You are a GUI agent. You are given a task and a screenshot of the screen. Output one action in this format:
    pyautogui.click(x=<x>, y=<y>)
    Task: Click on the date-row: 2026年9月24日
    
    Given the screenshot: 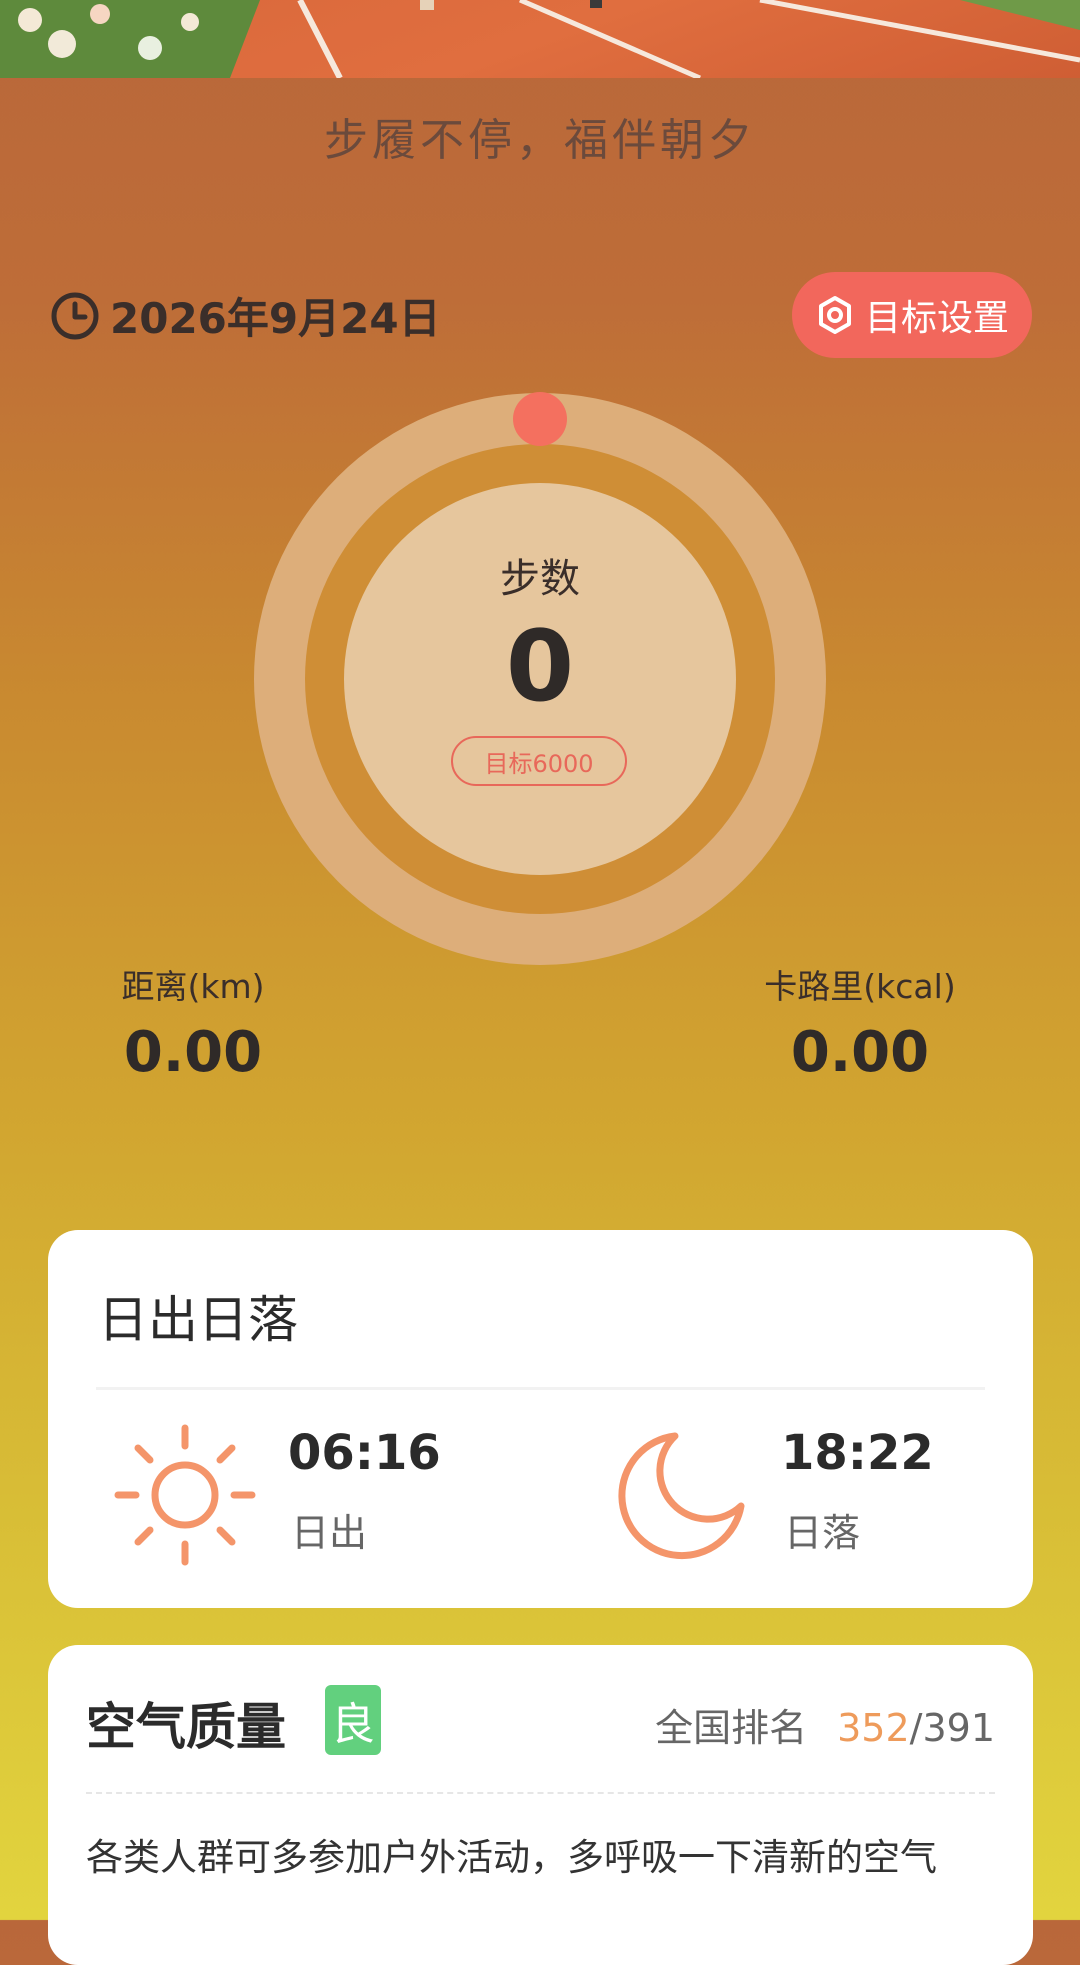 What is the action you would take?
    pyautogui.click(x=245, y=315)
    